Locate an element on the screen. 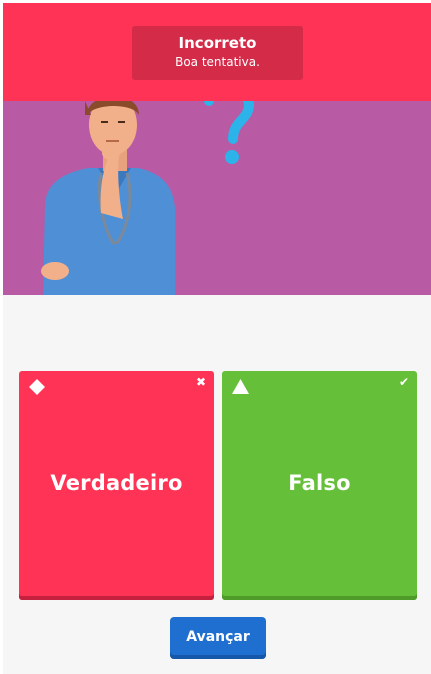 The image size is (431, 674). answer-label: Verdadeiro is located at coordinates (116, 483).